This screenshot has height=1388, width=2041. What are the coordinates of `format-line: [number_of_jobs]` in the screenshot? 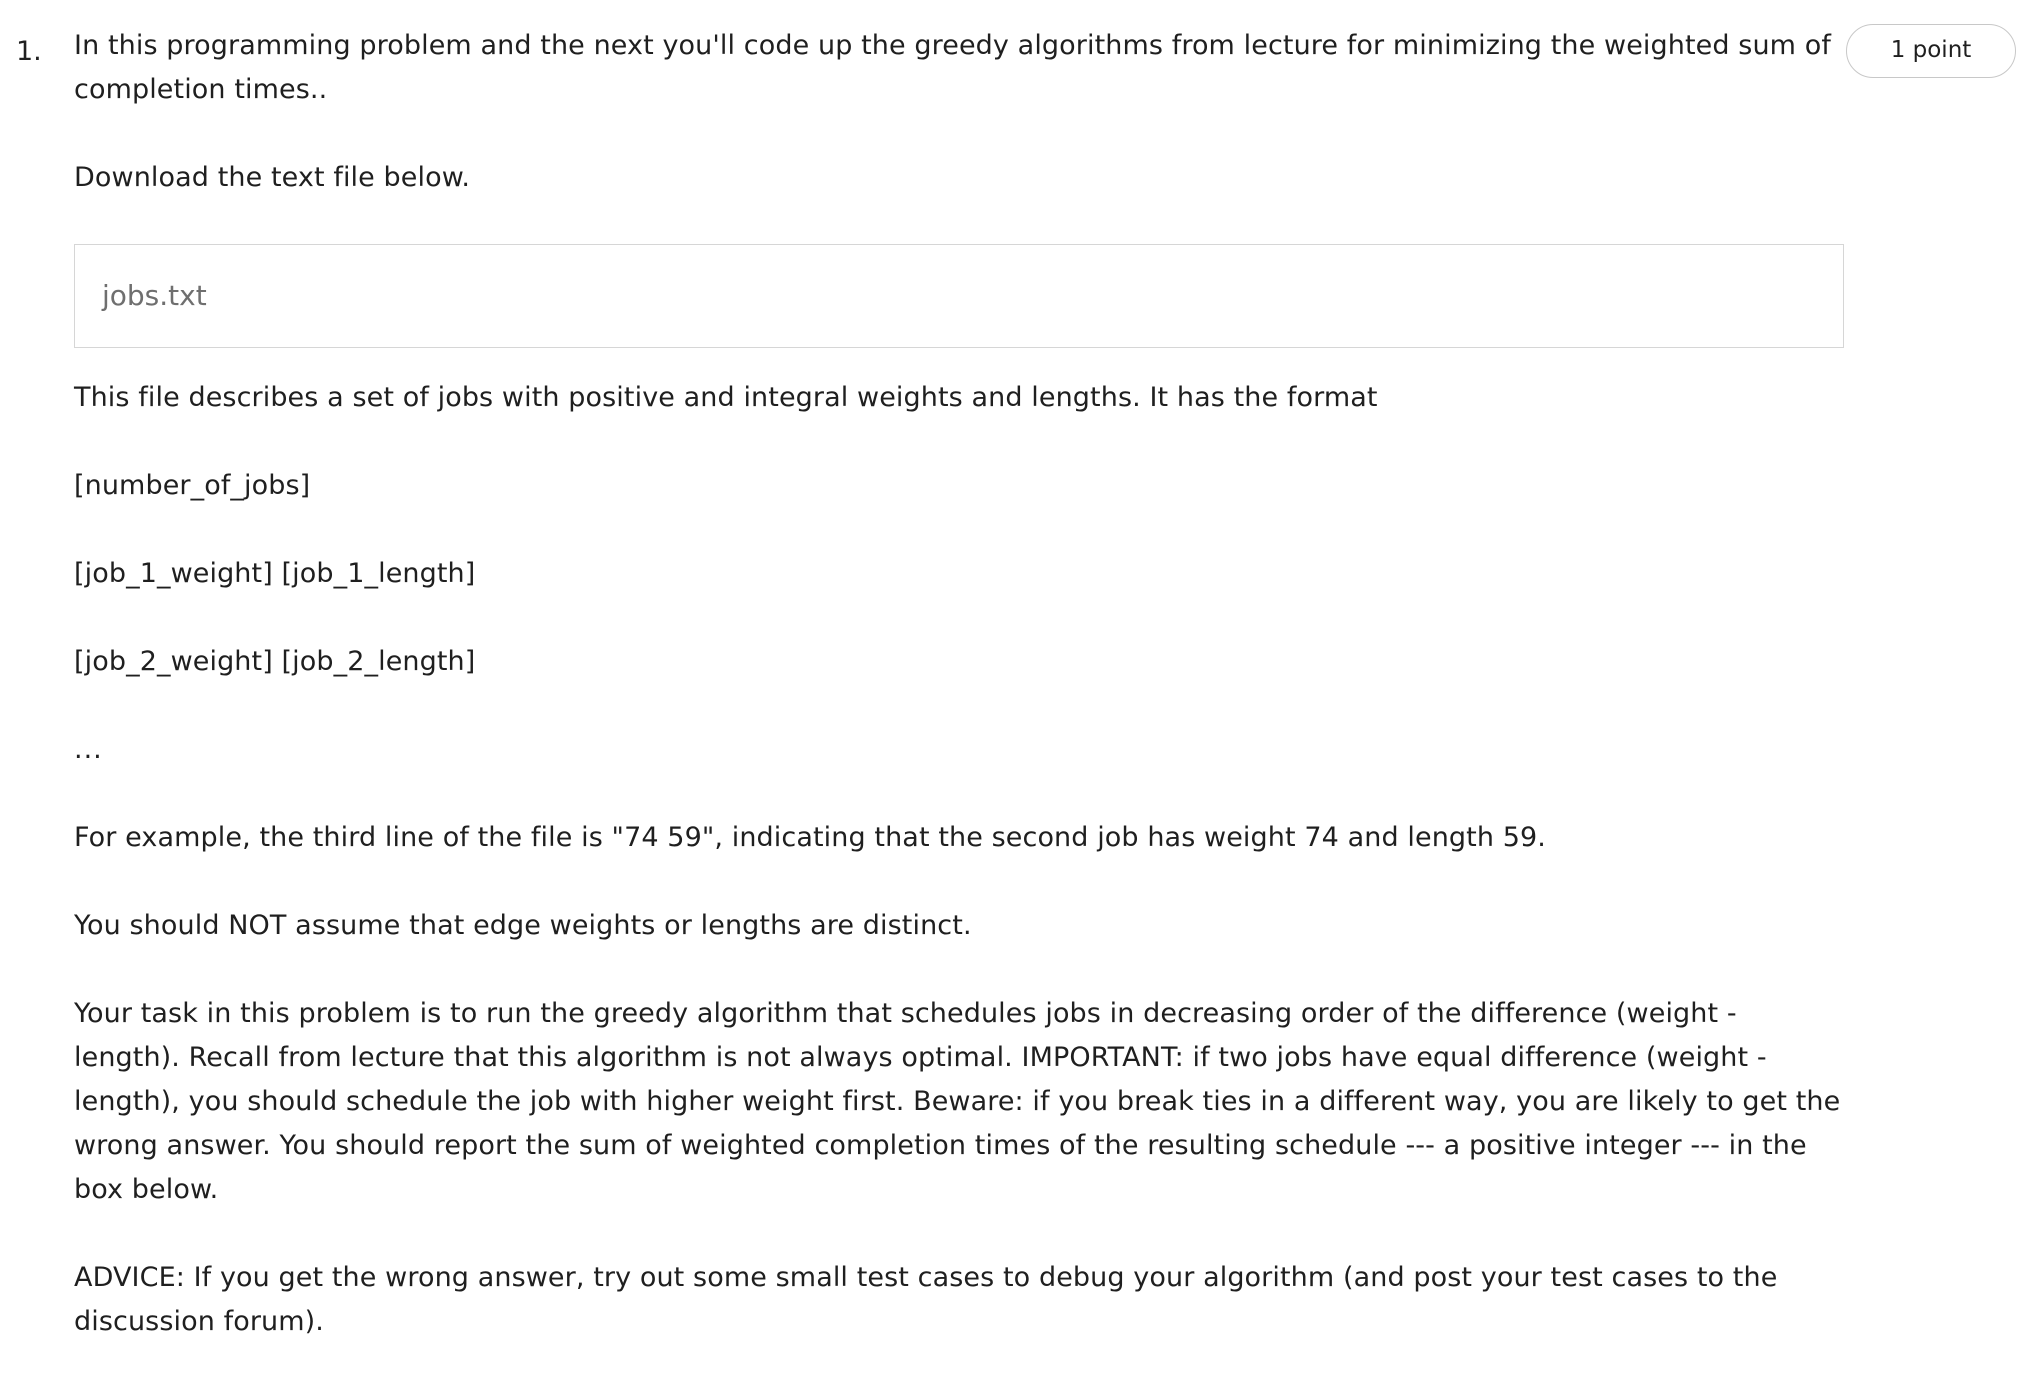 It's located at (192, 485).